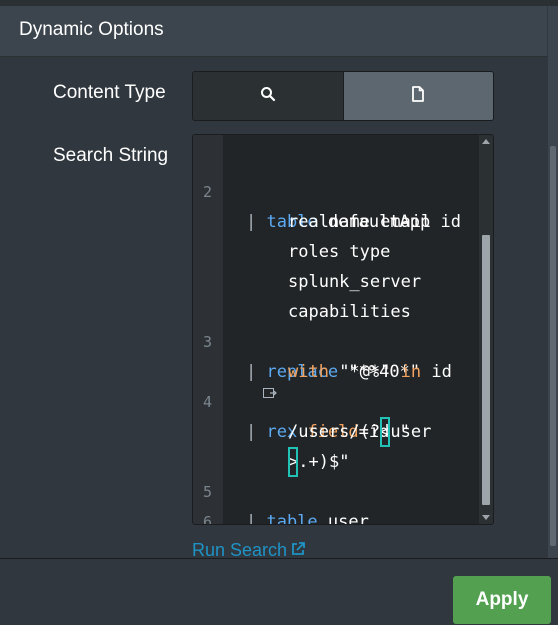 The width and height of the screenshot is (558, 625). What do you see at coordinates (336, 500) in the screenshot?
I see `code-line: 6 | sort user` at bounding box center [336, 500].